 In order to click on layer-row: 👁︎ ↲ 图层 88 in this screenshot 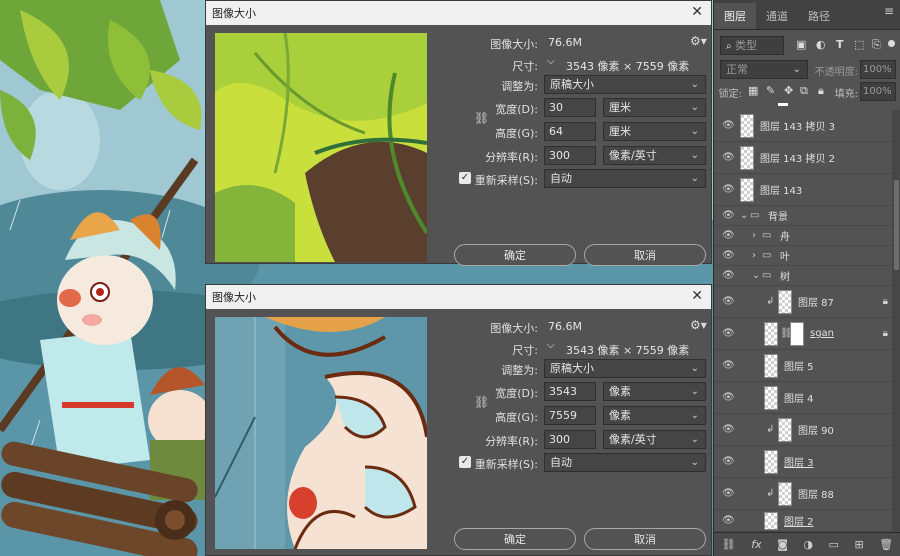, I will do `click(803, 494)`.